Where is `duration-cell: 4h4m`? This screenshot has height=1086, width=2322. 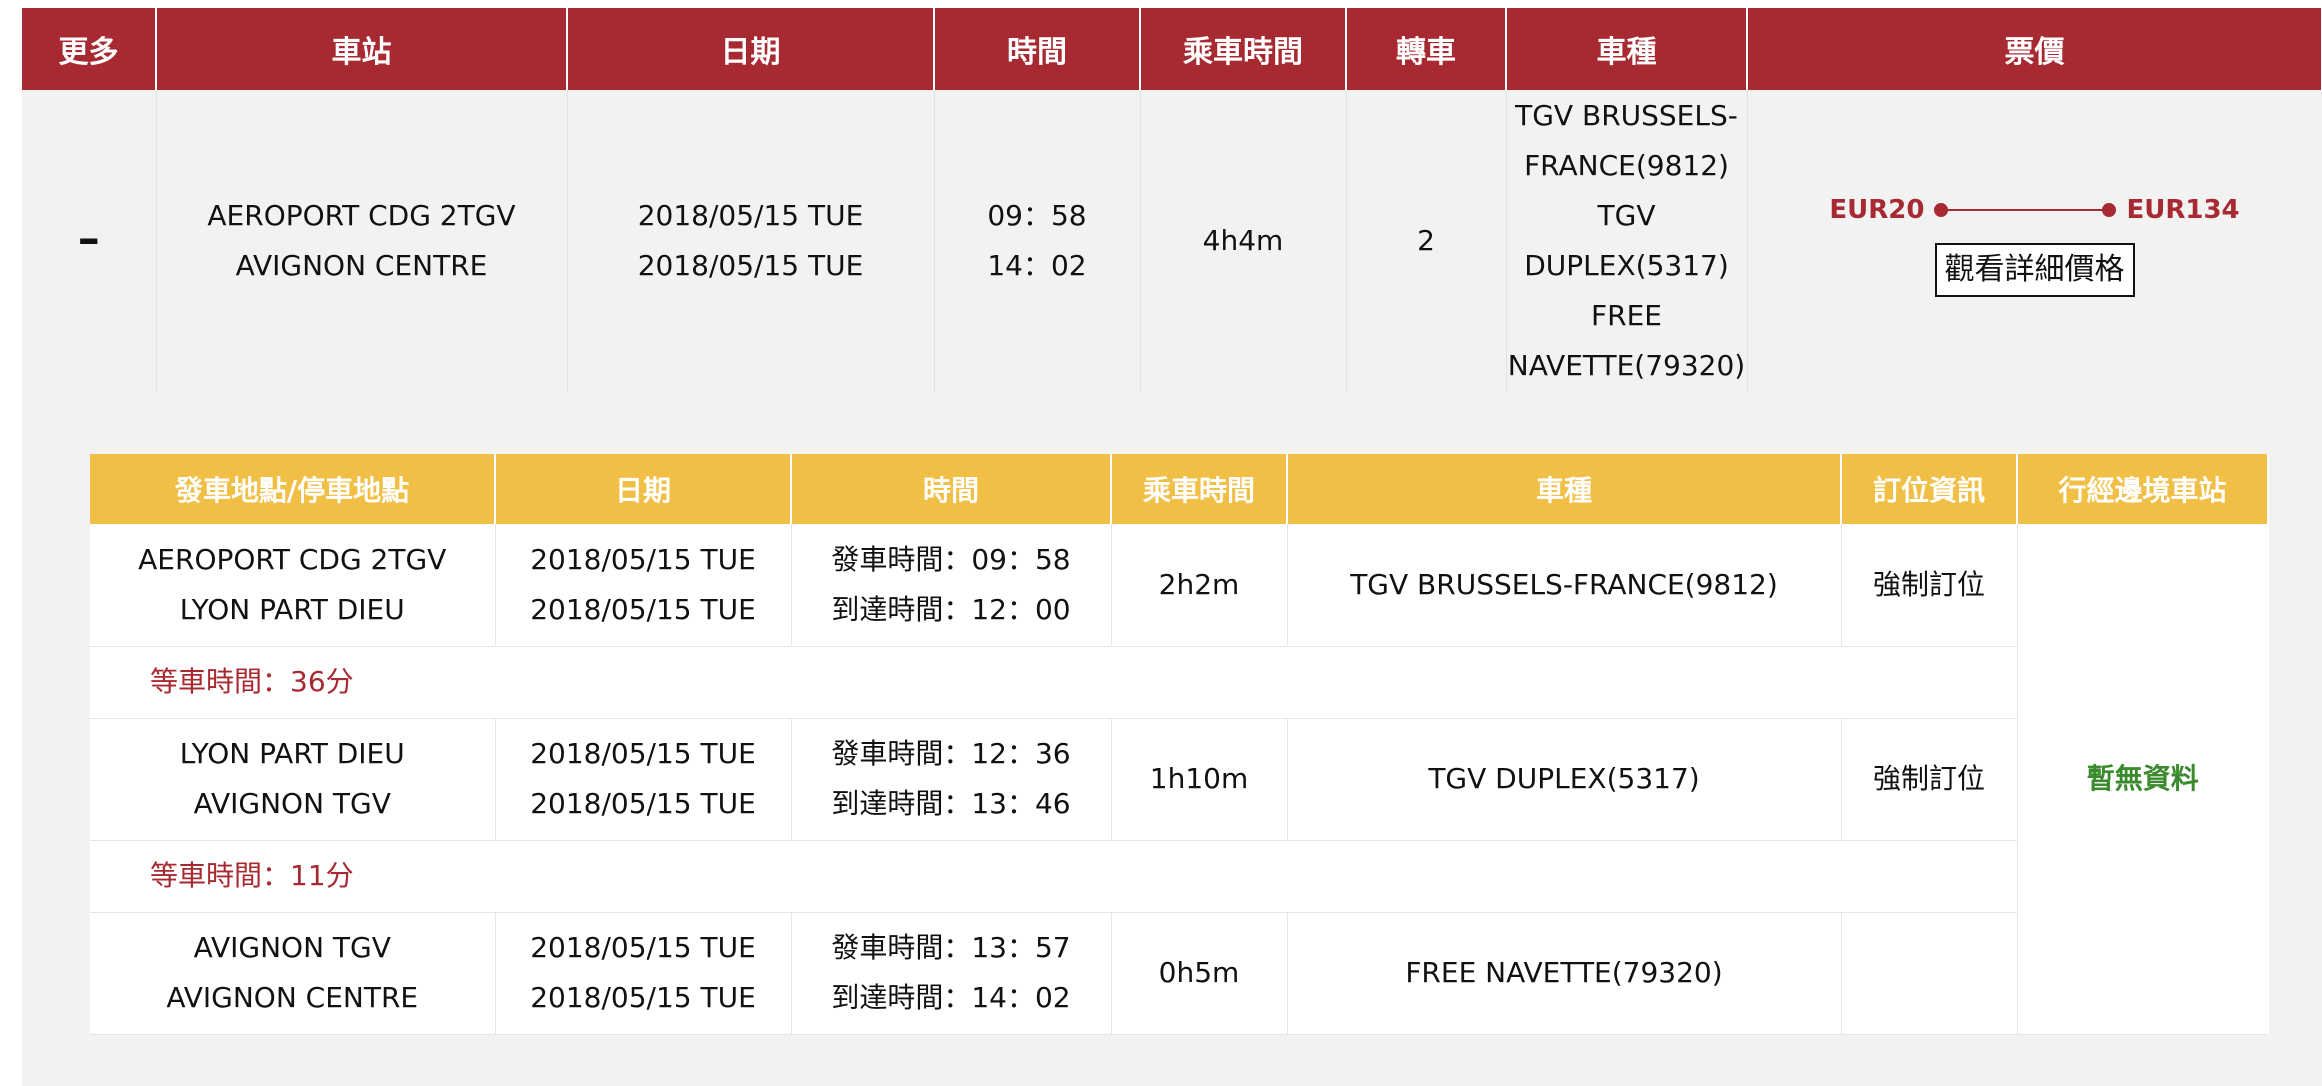
duration-cell: 4h4m is located at coordinates (1243, 241).